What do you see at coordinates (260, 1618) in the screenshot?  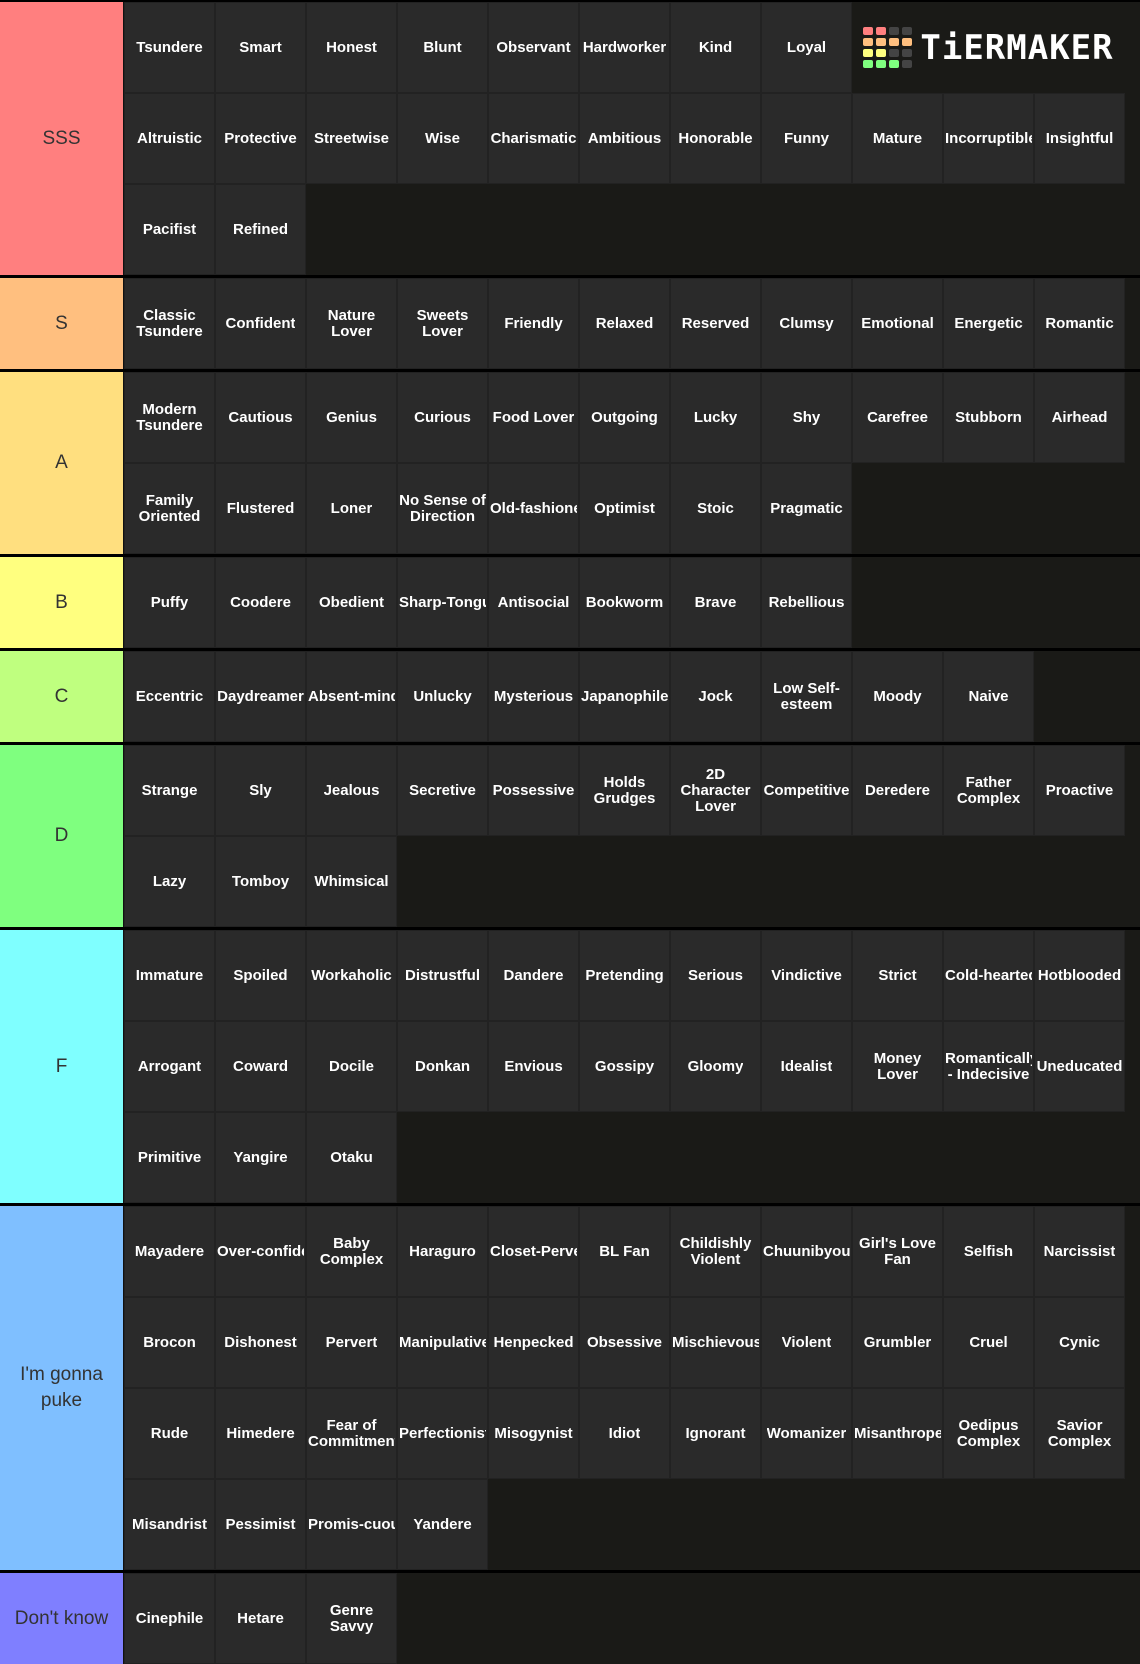 I see `tier-item: Hetare` at bounding box center [260, 1618].